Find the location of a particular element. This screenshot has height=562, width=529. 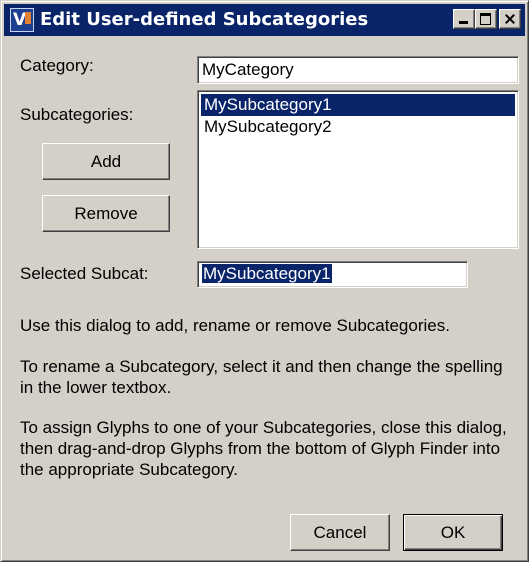

selected-subcat-value: MySubcategory1 is located at coordinates (267, 273).